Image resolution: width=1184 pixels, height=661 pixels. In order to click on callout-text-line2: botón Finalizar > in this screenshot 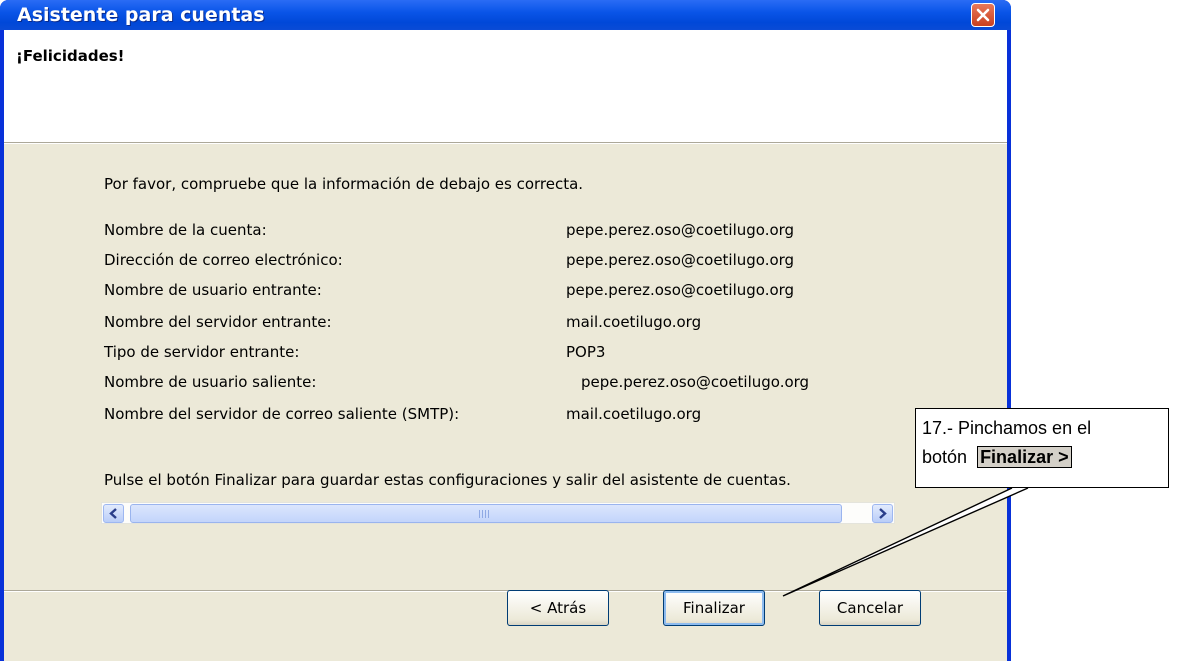, I will do `click(997, 457)`.